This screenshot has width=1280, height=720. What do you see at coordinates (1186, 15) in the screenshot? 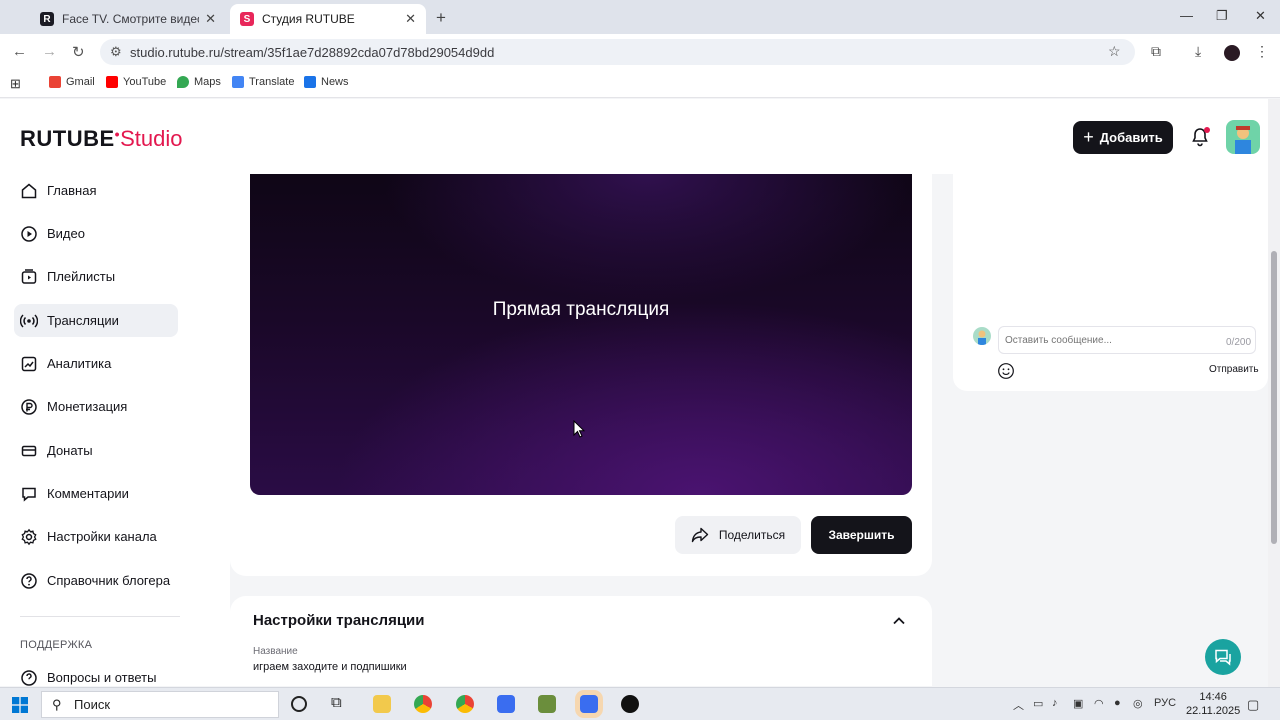
I see `minimize-icon: —` at bounding box center [1186, 15].